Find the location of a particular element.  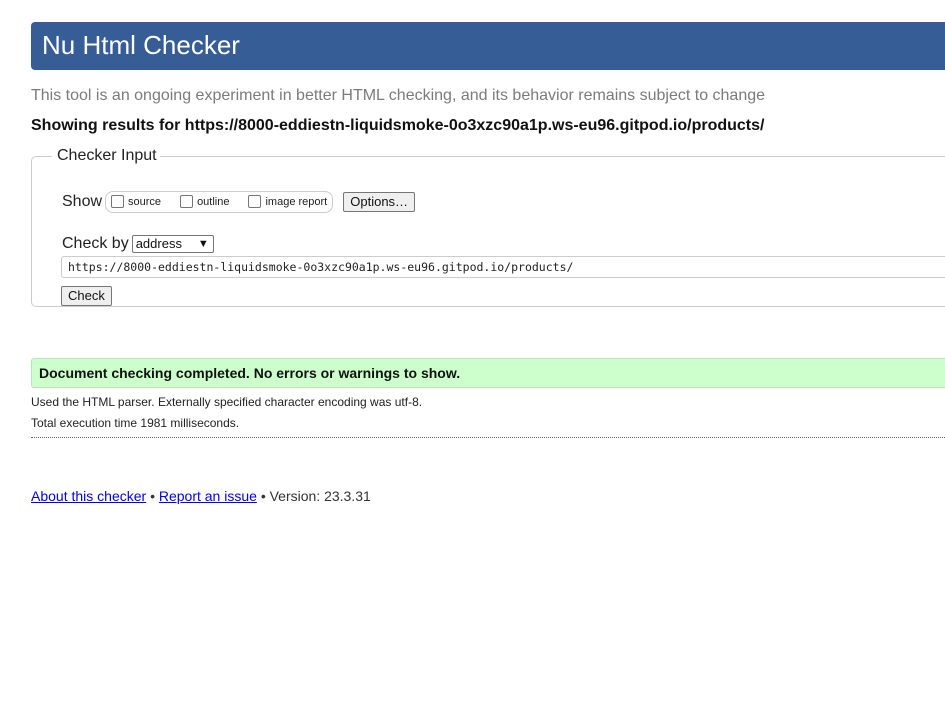

image-report-checkbox-item: image report is located at coordinates (287, 201).